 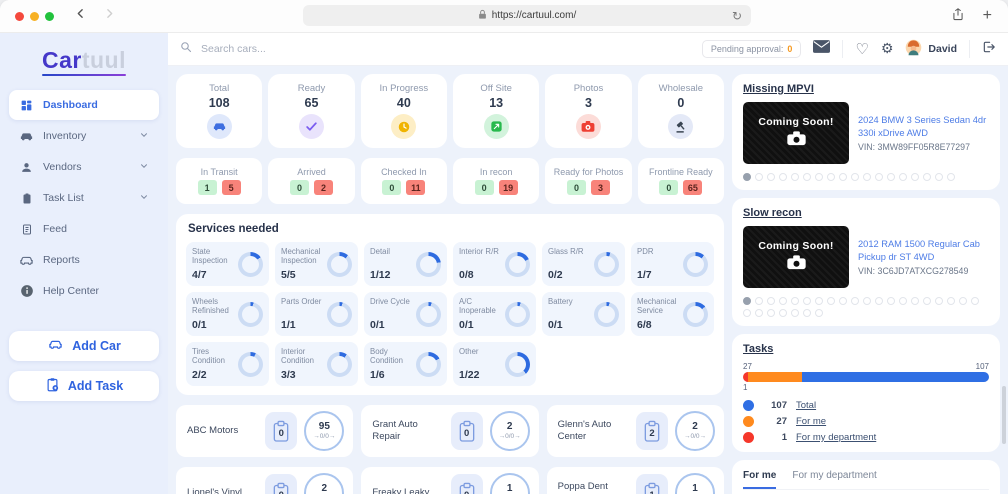 I want to click on service-tile-interior-rr: Interior R/R 0/8, so click(x=494, y=264).